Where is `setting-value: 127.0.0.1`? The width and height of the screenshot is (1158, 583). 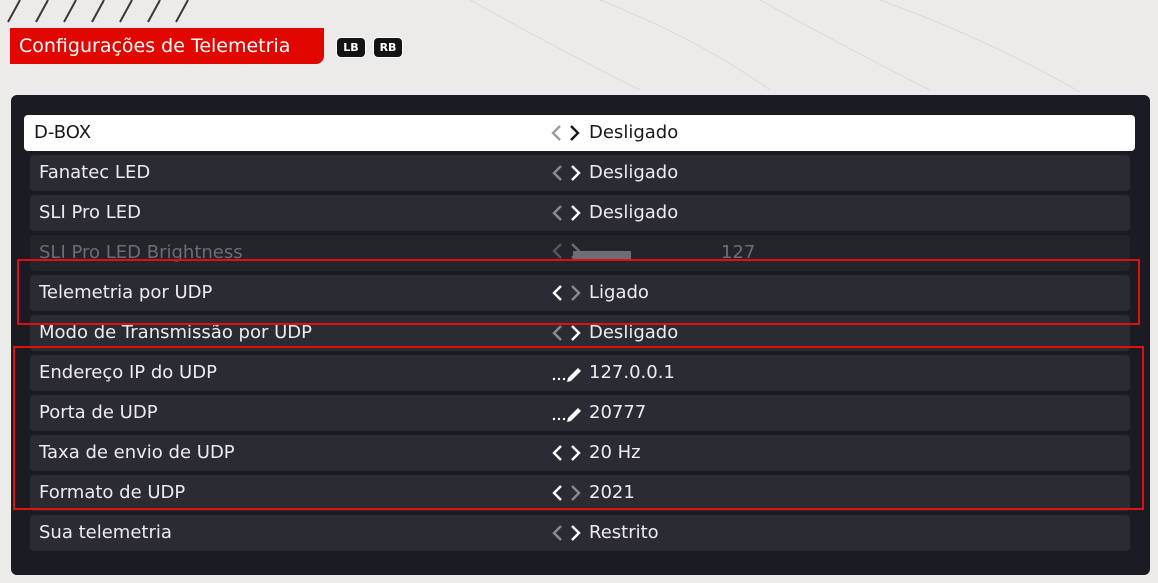
setting-value: 127.0.0.1 is located at coordinates (632, 372).